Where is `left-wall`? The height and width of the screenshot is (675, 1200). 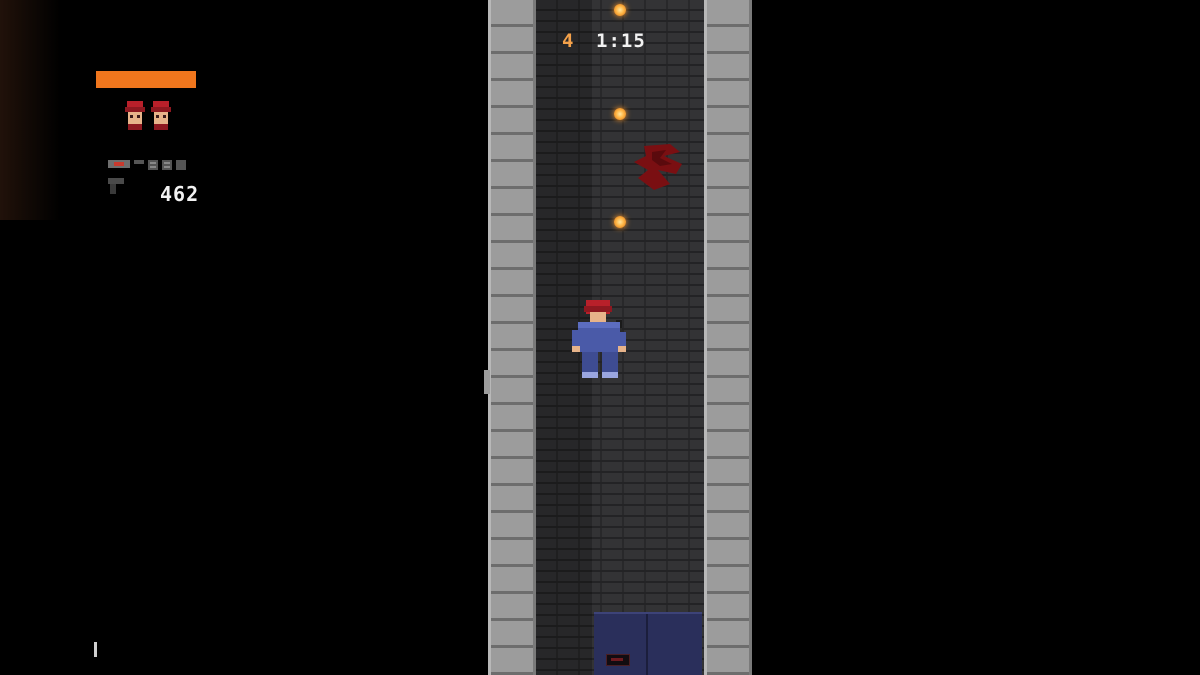 left-wall is located at coordinates (512, 337).